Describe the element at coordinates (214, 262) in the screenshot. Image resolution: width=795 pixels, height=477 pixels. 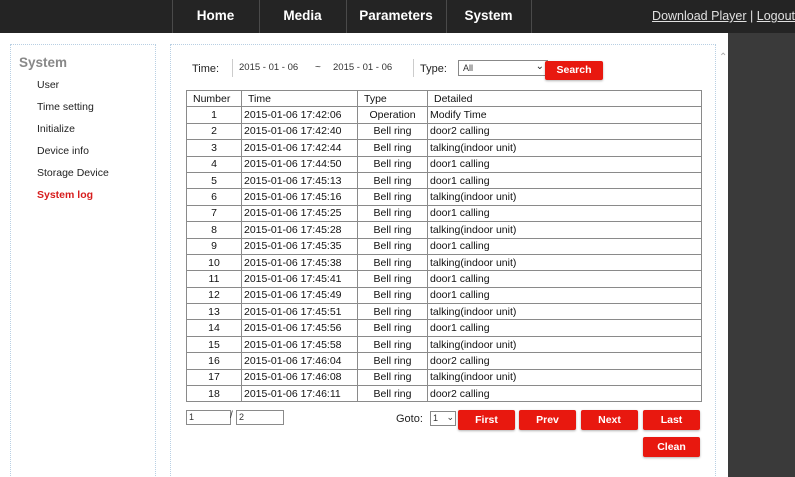
I see `cell-number: 10` at that location.